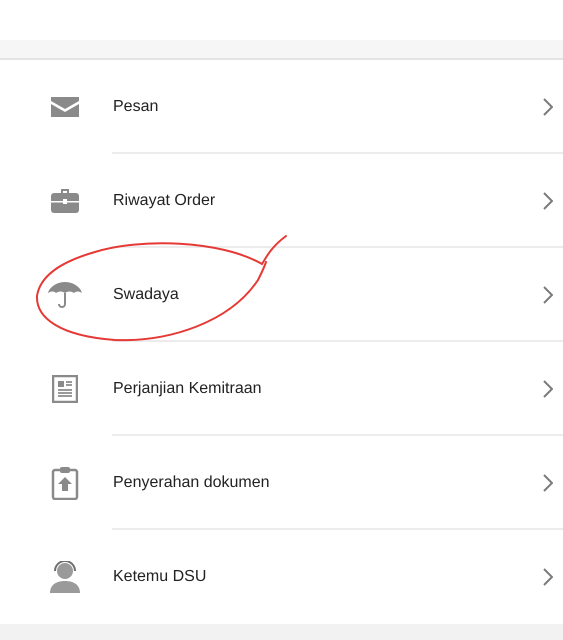  I want to click on document-icon, so click(65, 389).